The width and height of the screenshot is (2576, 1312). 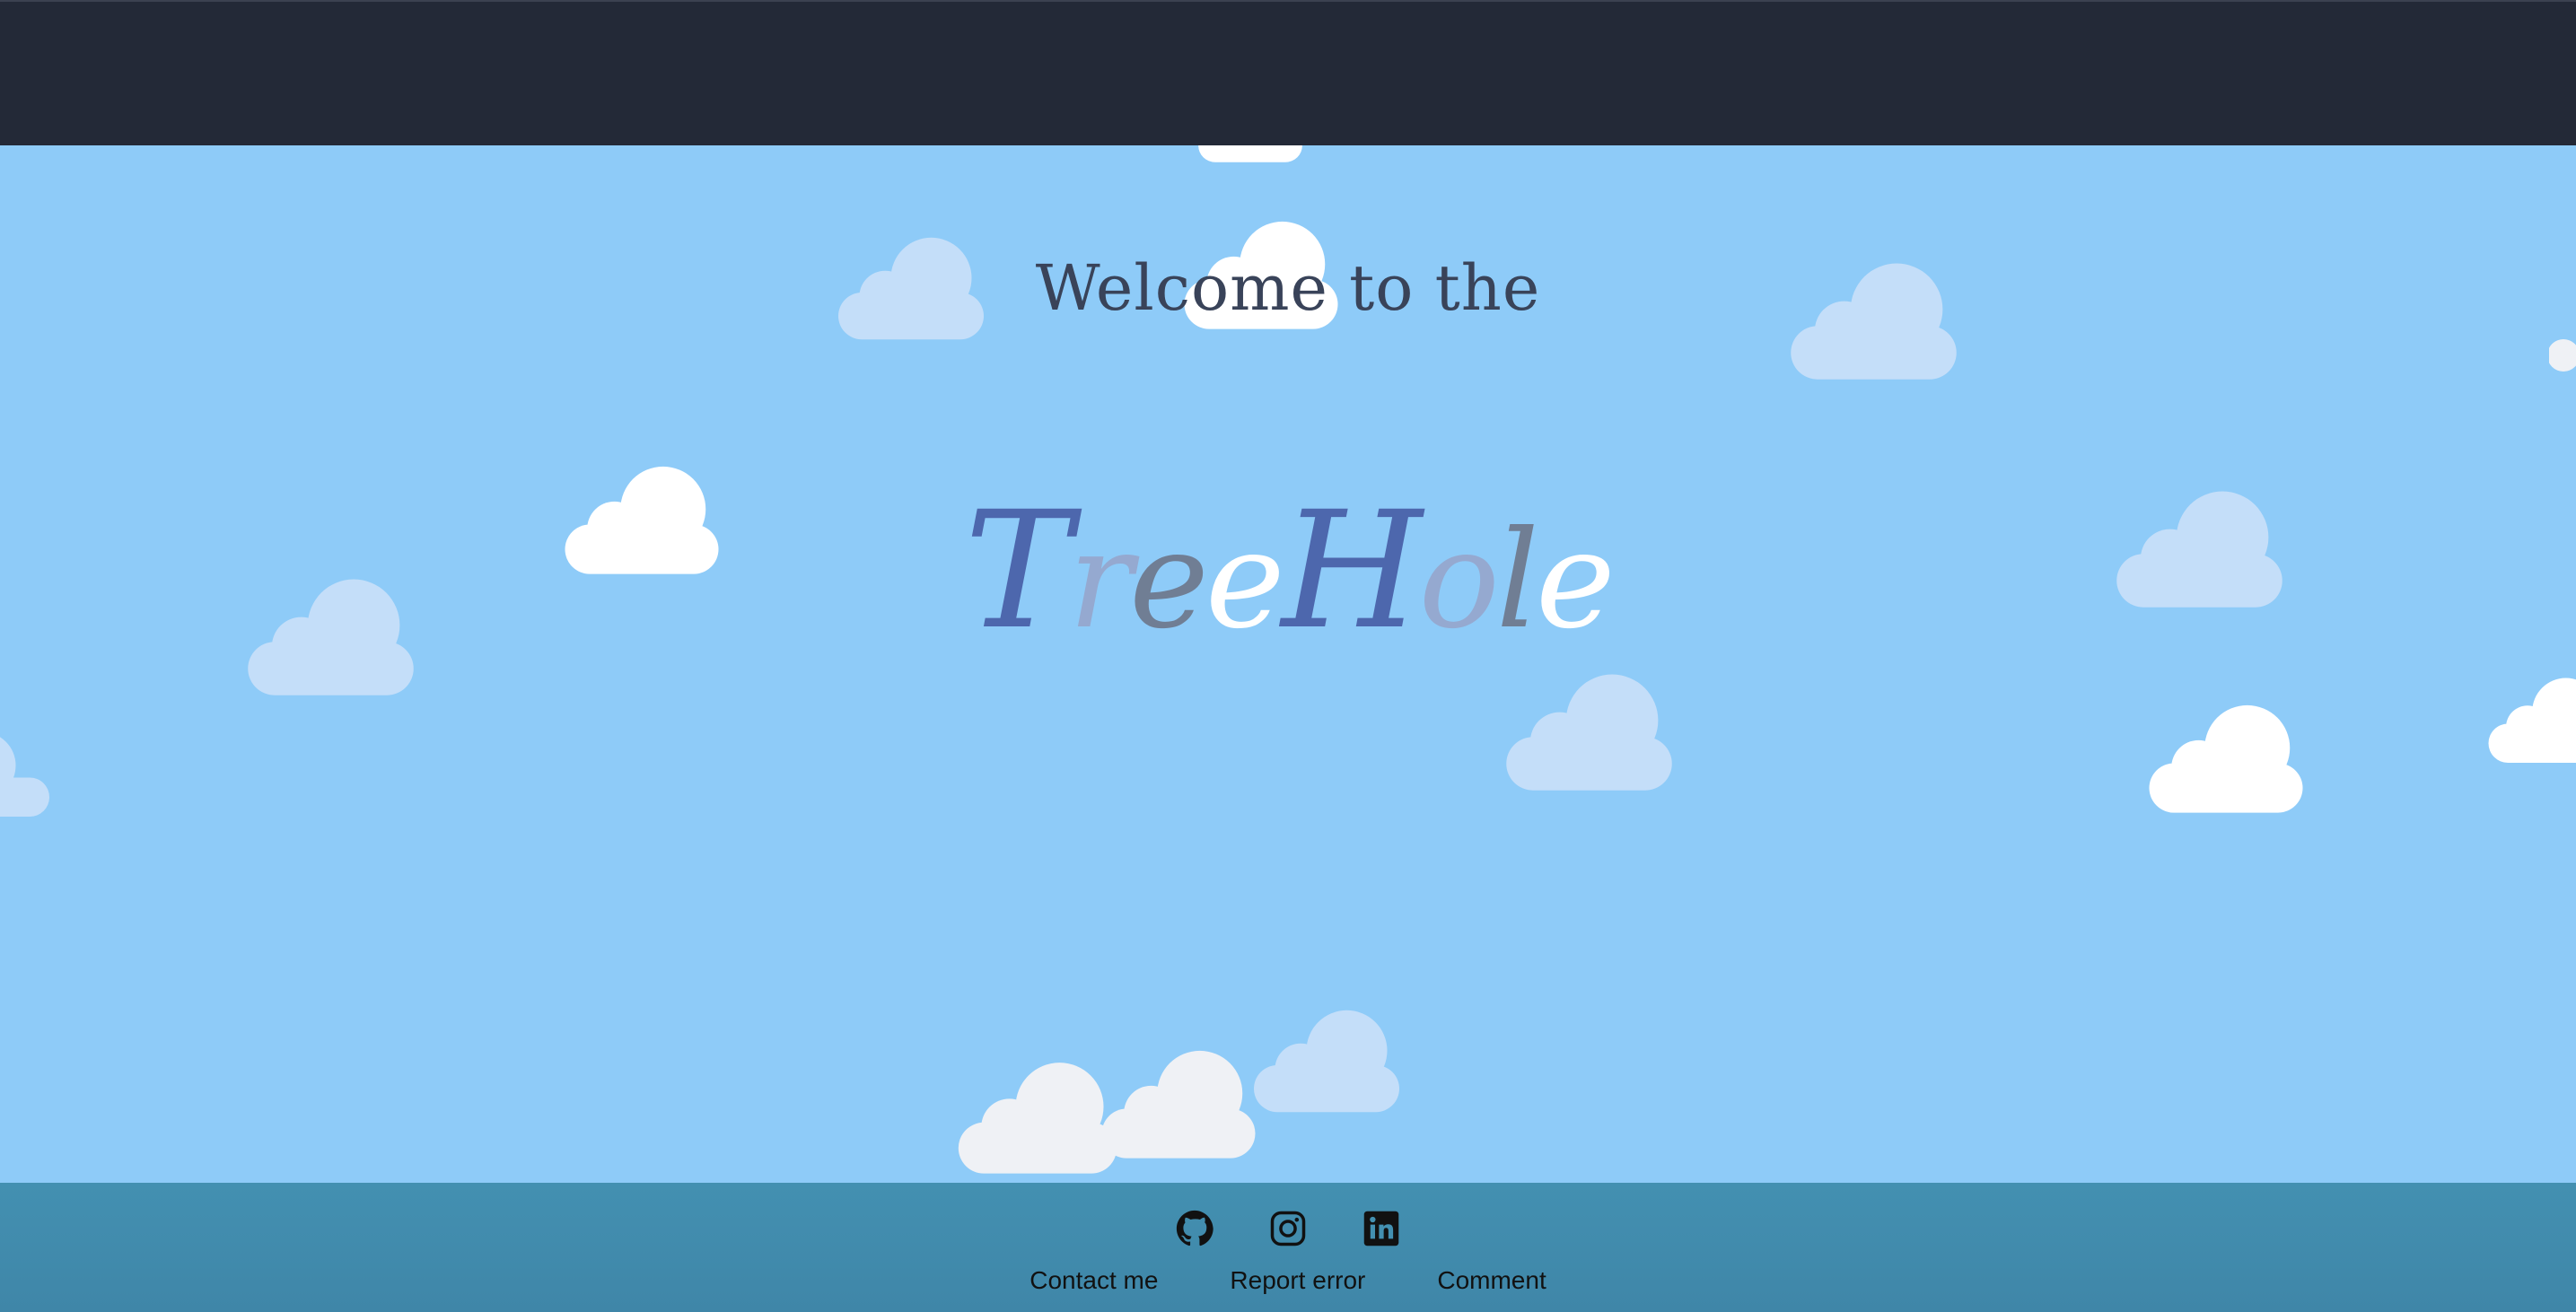 I want to click on logo-letter: T, so click(x=1018, y=571).